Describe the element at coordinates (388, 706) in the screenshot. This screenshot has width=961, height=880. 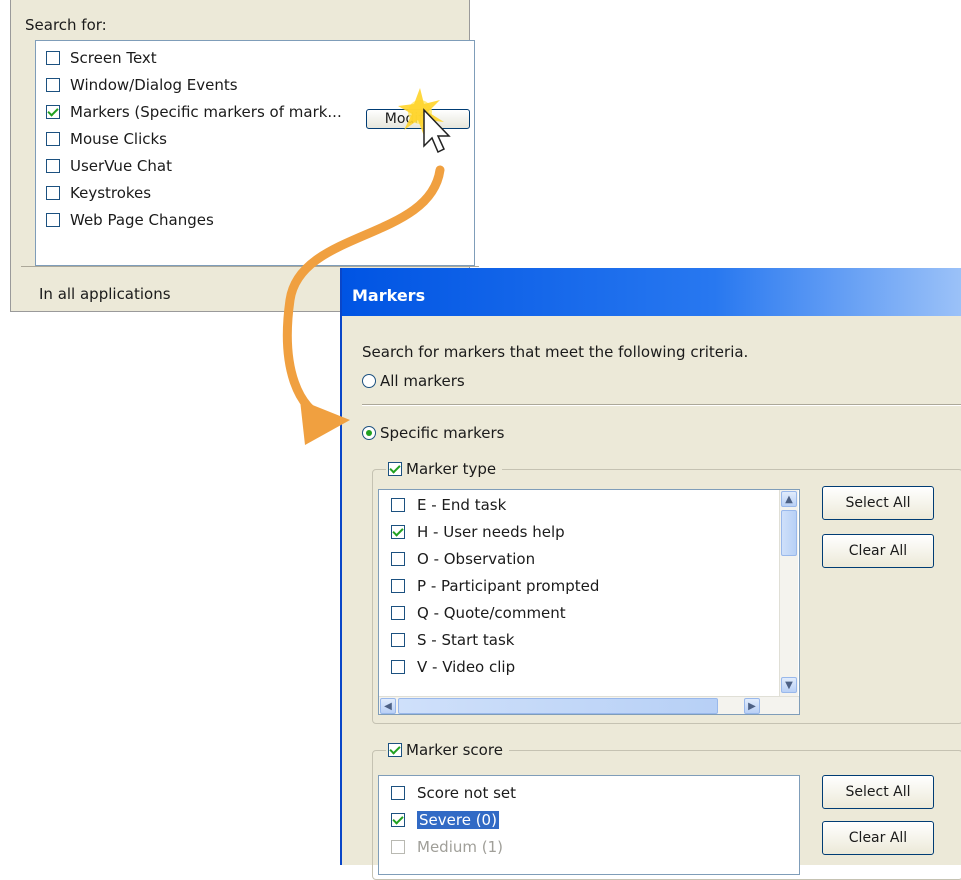
I see `scroll-left-icon: ◀` at that location.